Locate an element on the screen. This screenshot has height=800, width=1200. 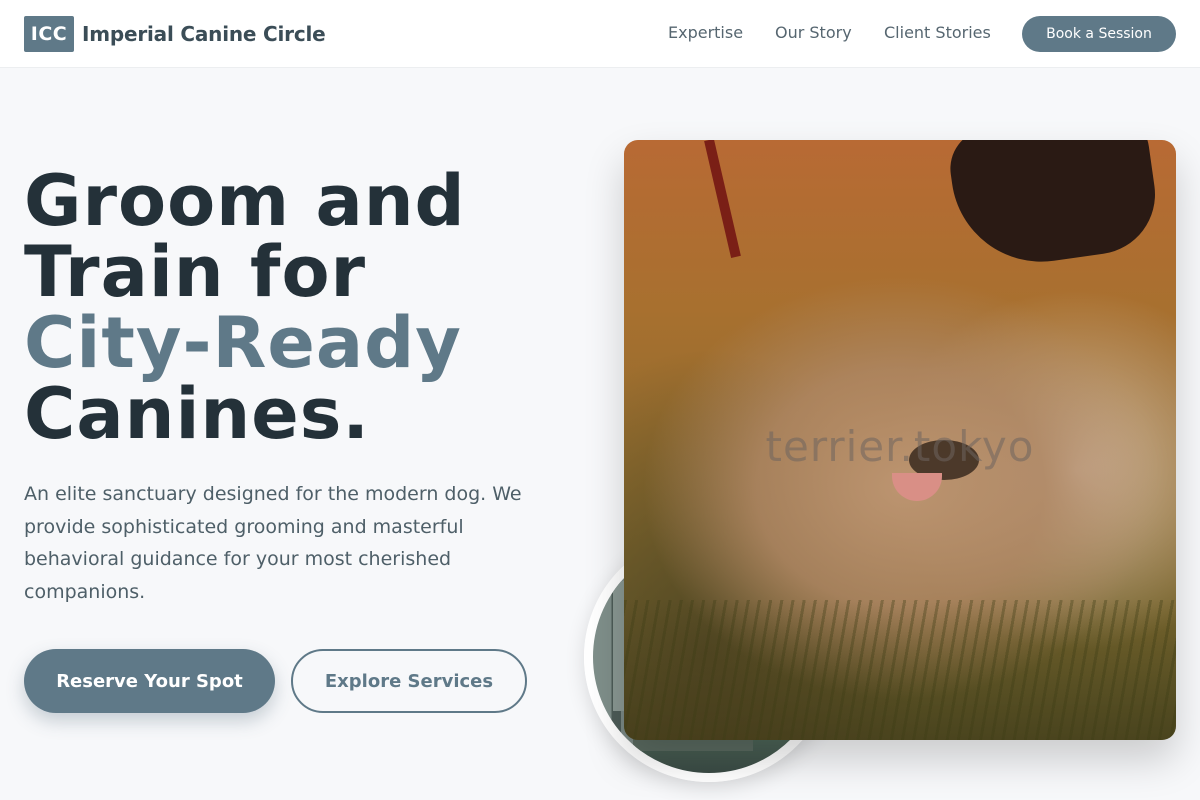
book-session-button: Book a Session is located at coordinates (1099, 34).